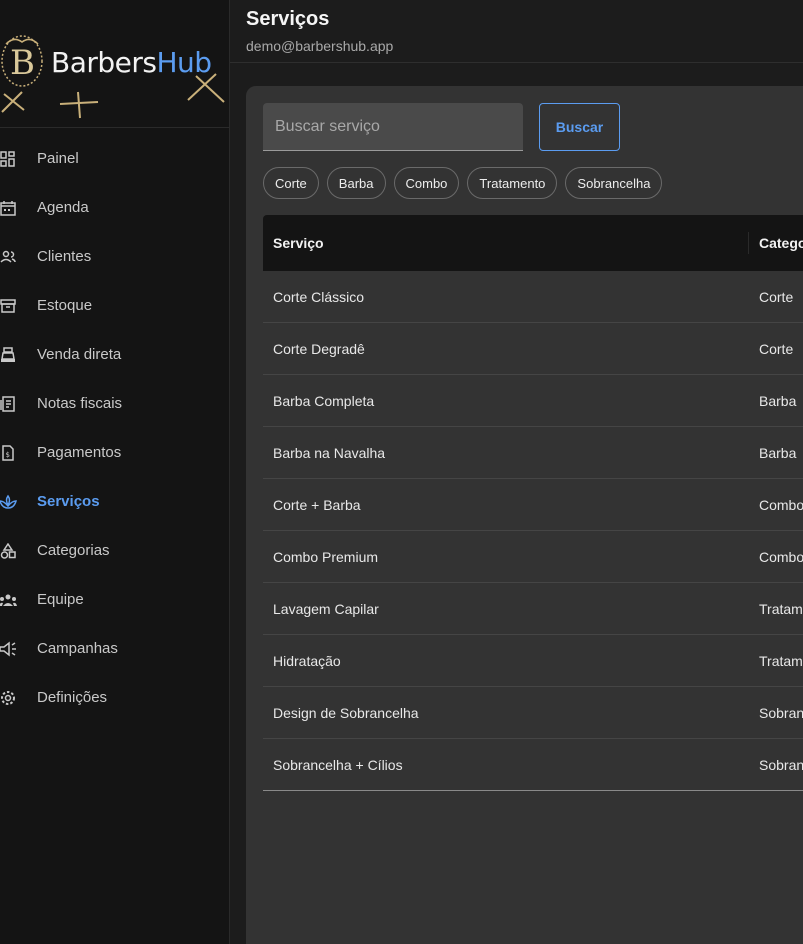 The height and width of the screenshot is (944, 803). What do you see at coordinates (8, 600) in the screenshot?
I see `team-icon` at bounding box center [8, 600].